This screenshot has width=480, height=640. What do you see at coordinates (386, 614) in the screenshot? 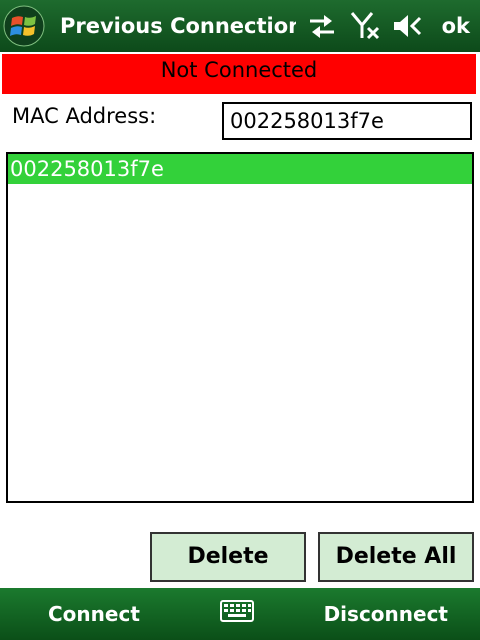
I see `disconnect-softkey: Disconnect` at bounding box center [386, 614].